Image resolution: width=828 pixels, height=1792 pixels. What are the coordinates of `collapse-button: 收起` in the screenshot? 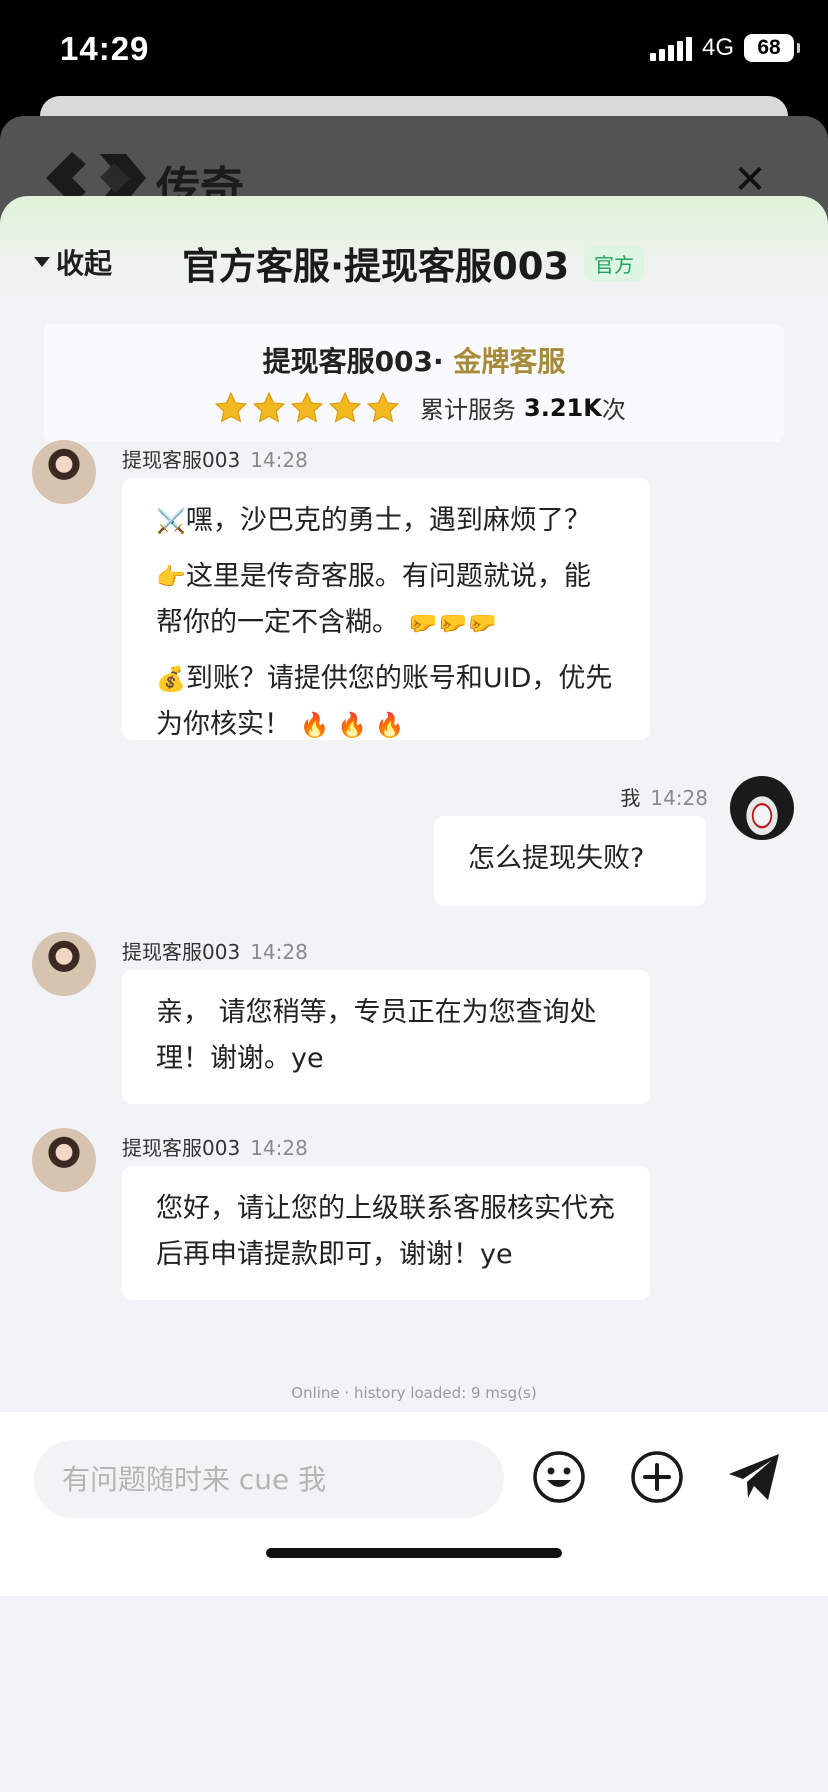 It's located at (73, 262).